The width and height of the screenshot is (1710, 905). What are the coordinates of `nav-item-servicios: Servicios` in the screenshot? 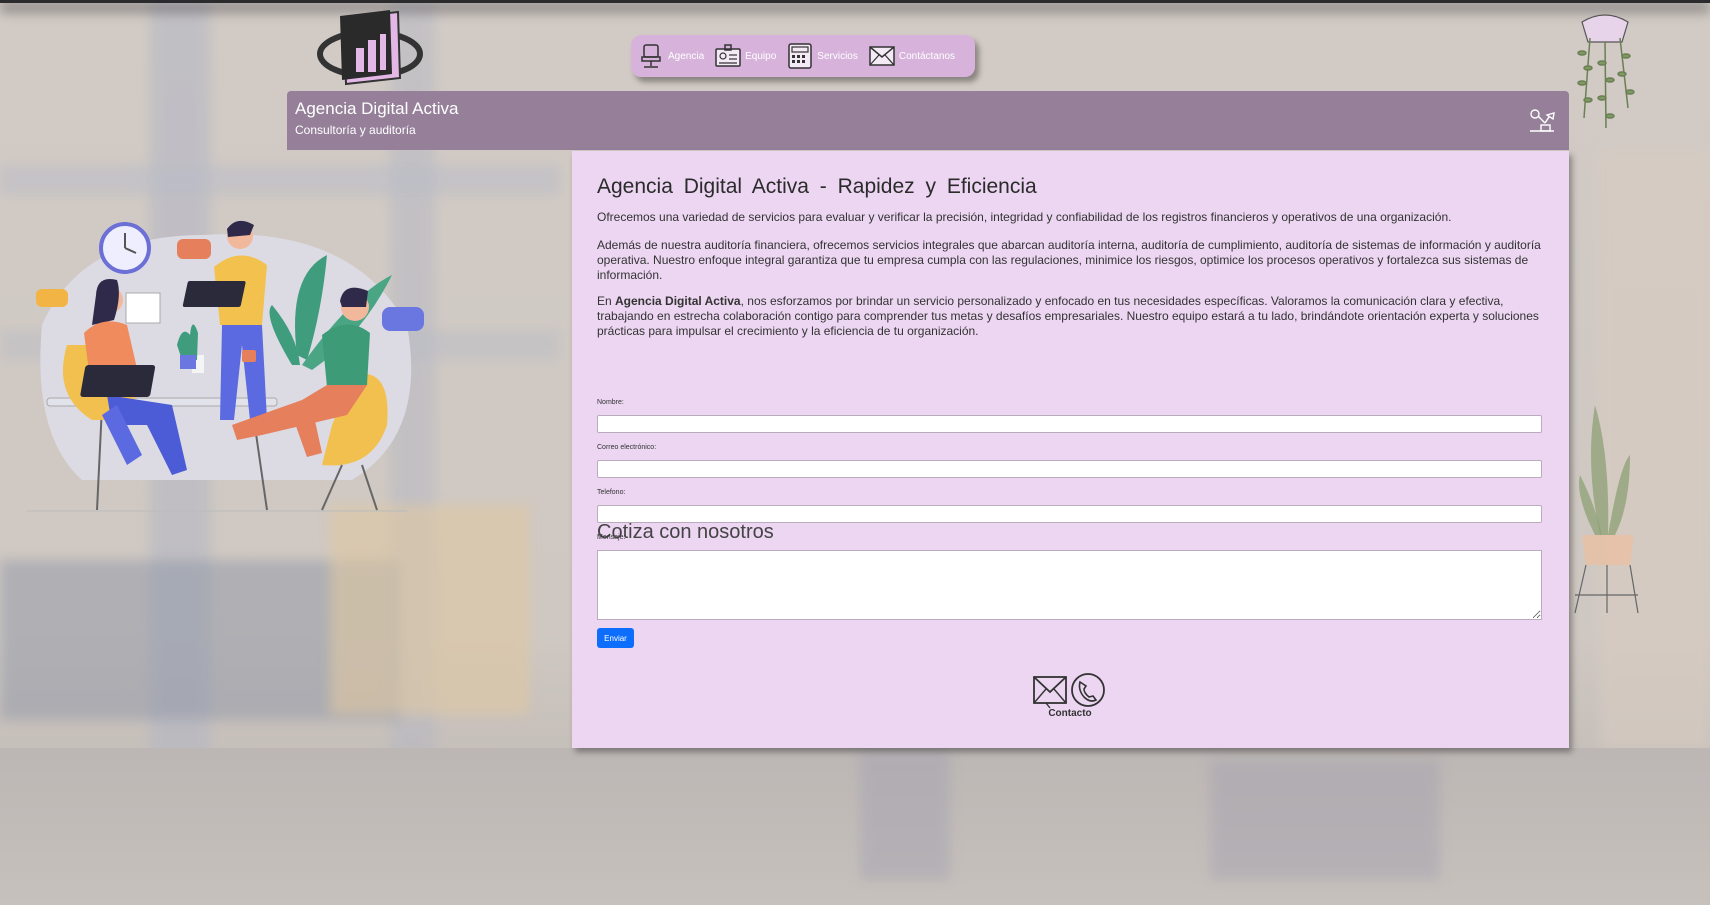 It's located at (822, 56).